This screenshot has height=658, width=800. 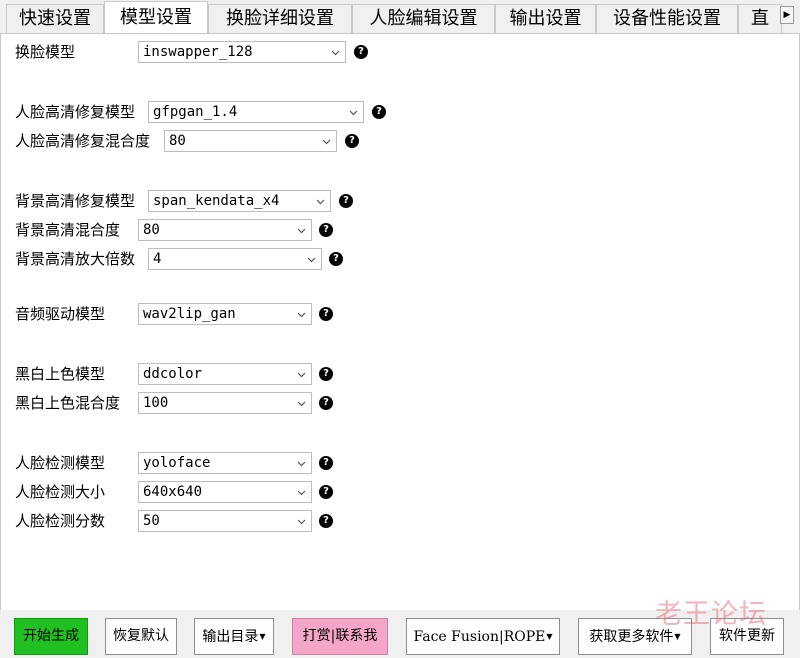 I want to click on face-swap-model-value: inswapper_128, so click(x=198, y=52).